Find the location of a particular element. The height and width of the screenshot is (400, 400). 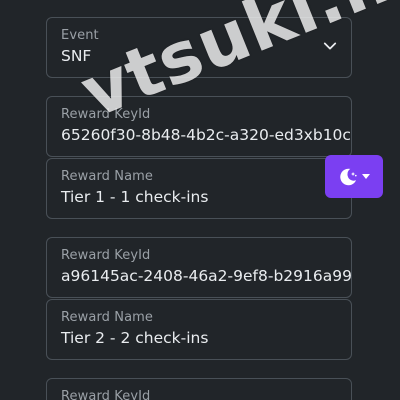

chevron-down-icon is located at coordinates (330, 46).